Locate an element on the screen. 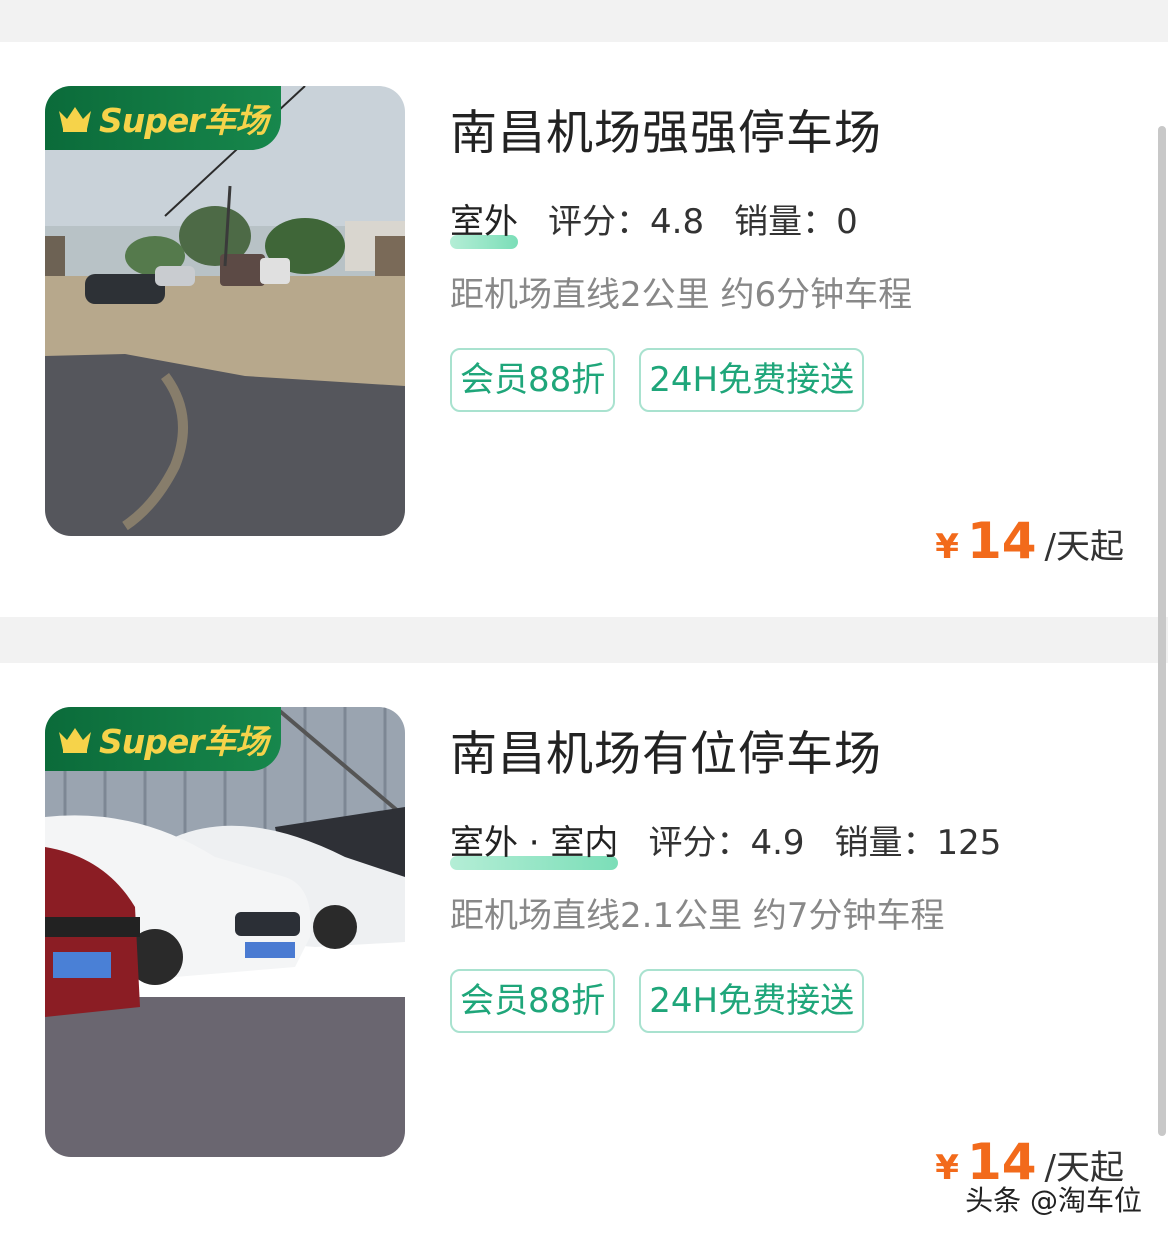 This screenshot has width=1168, height=1245. lot-type: 室外 is located at coordinates (484, 221).